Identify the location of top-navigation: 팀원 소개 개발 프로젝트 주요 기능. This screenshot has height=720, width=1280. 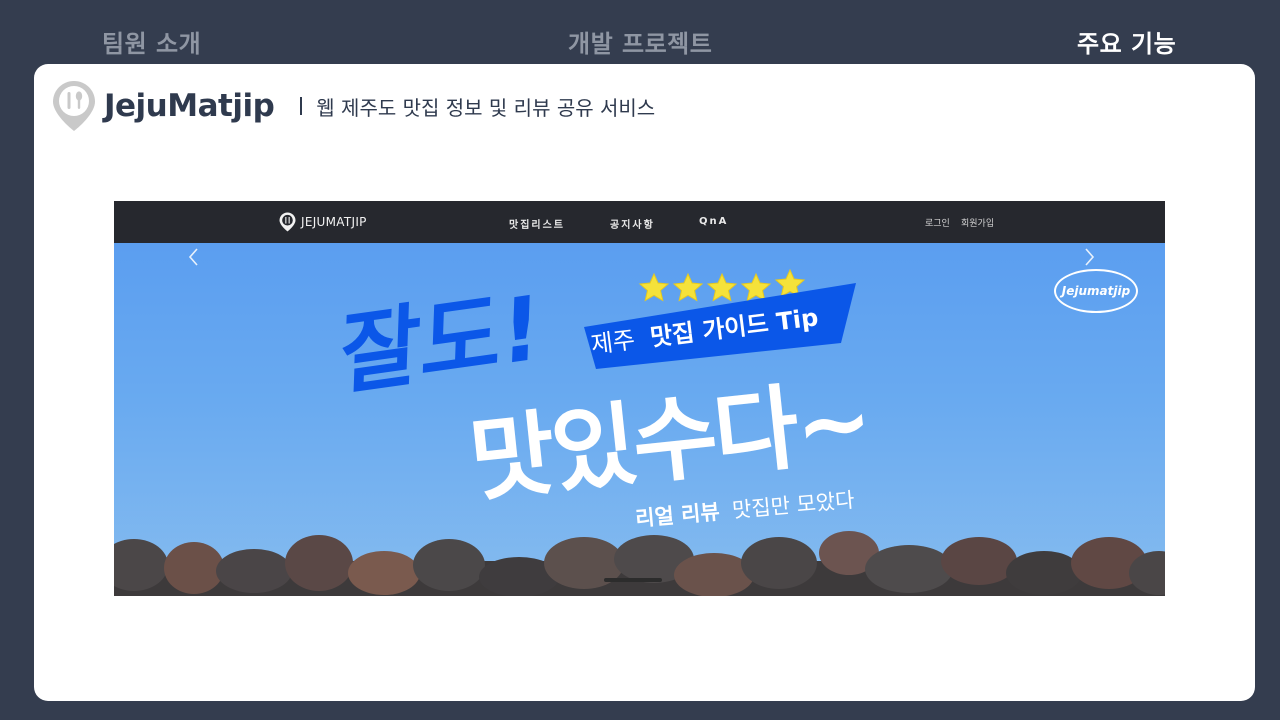
(640, 32).